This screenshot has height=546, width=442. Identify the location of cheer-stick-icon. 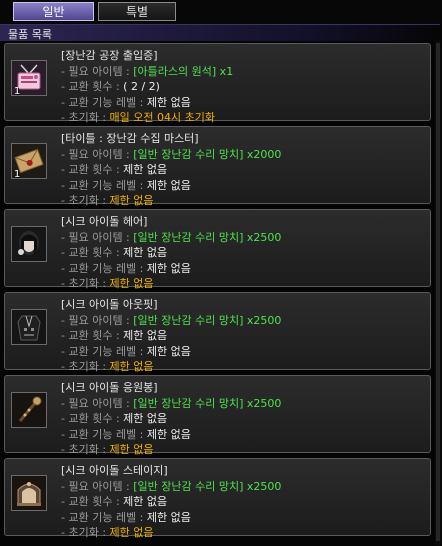
(29, 410).